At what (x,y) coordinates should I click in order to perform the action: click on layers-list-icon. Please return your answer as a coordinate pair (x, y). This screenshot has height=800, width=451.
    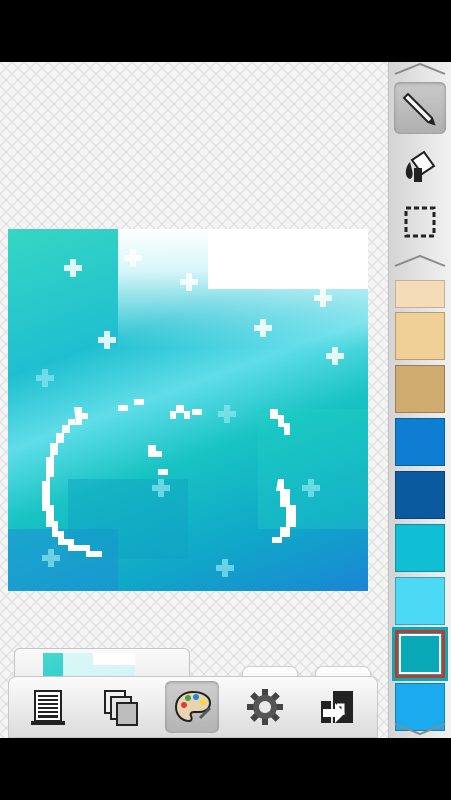
    Looking at the image, I should click on (48, 707).